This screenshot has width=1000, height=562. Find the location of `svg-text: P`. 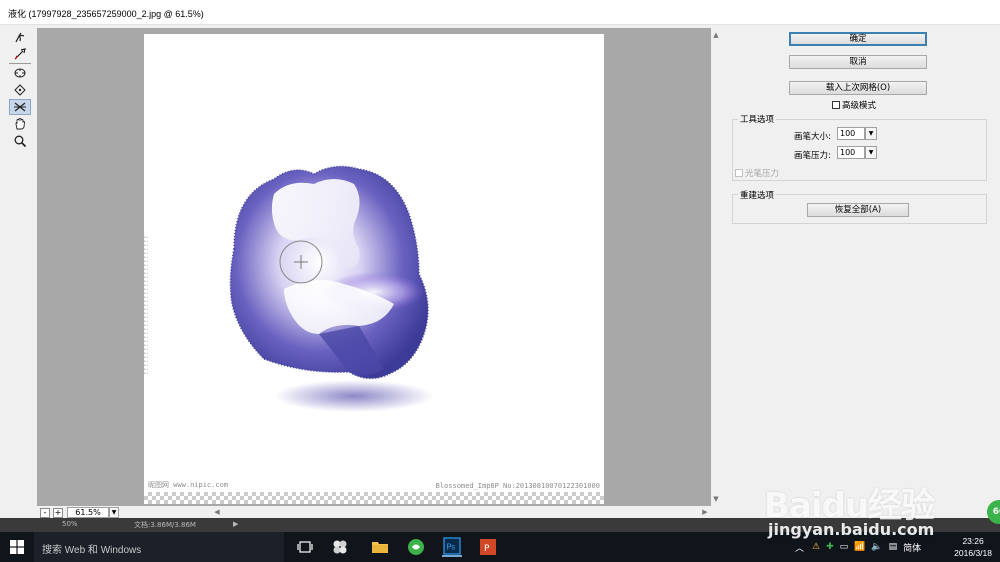

svg-text: P is located at coordinates (487, 549).